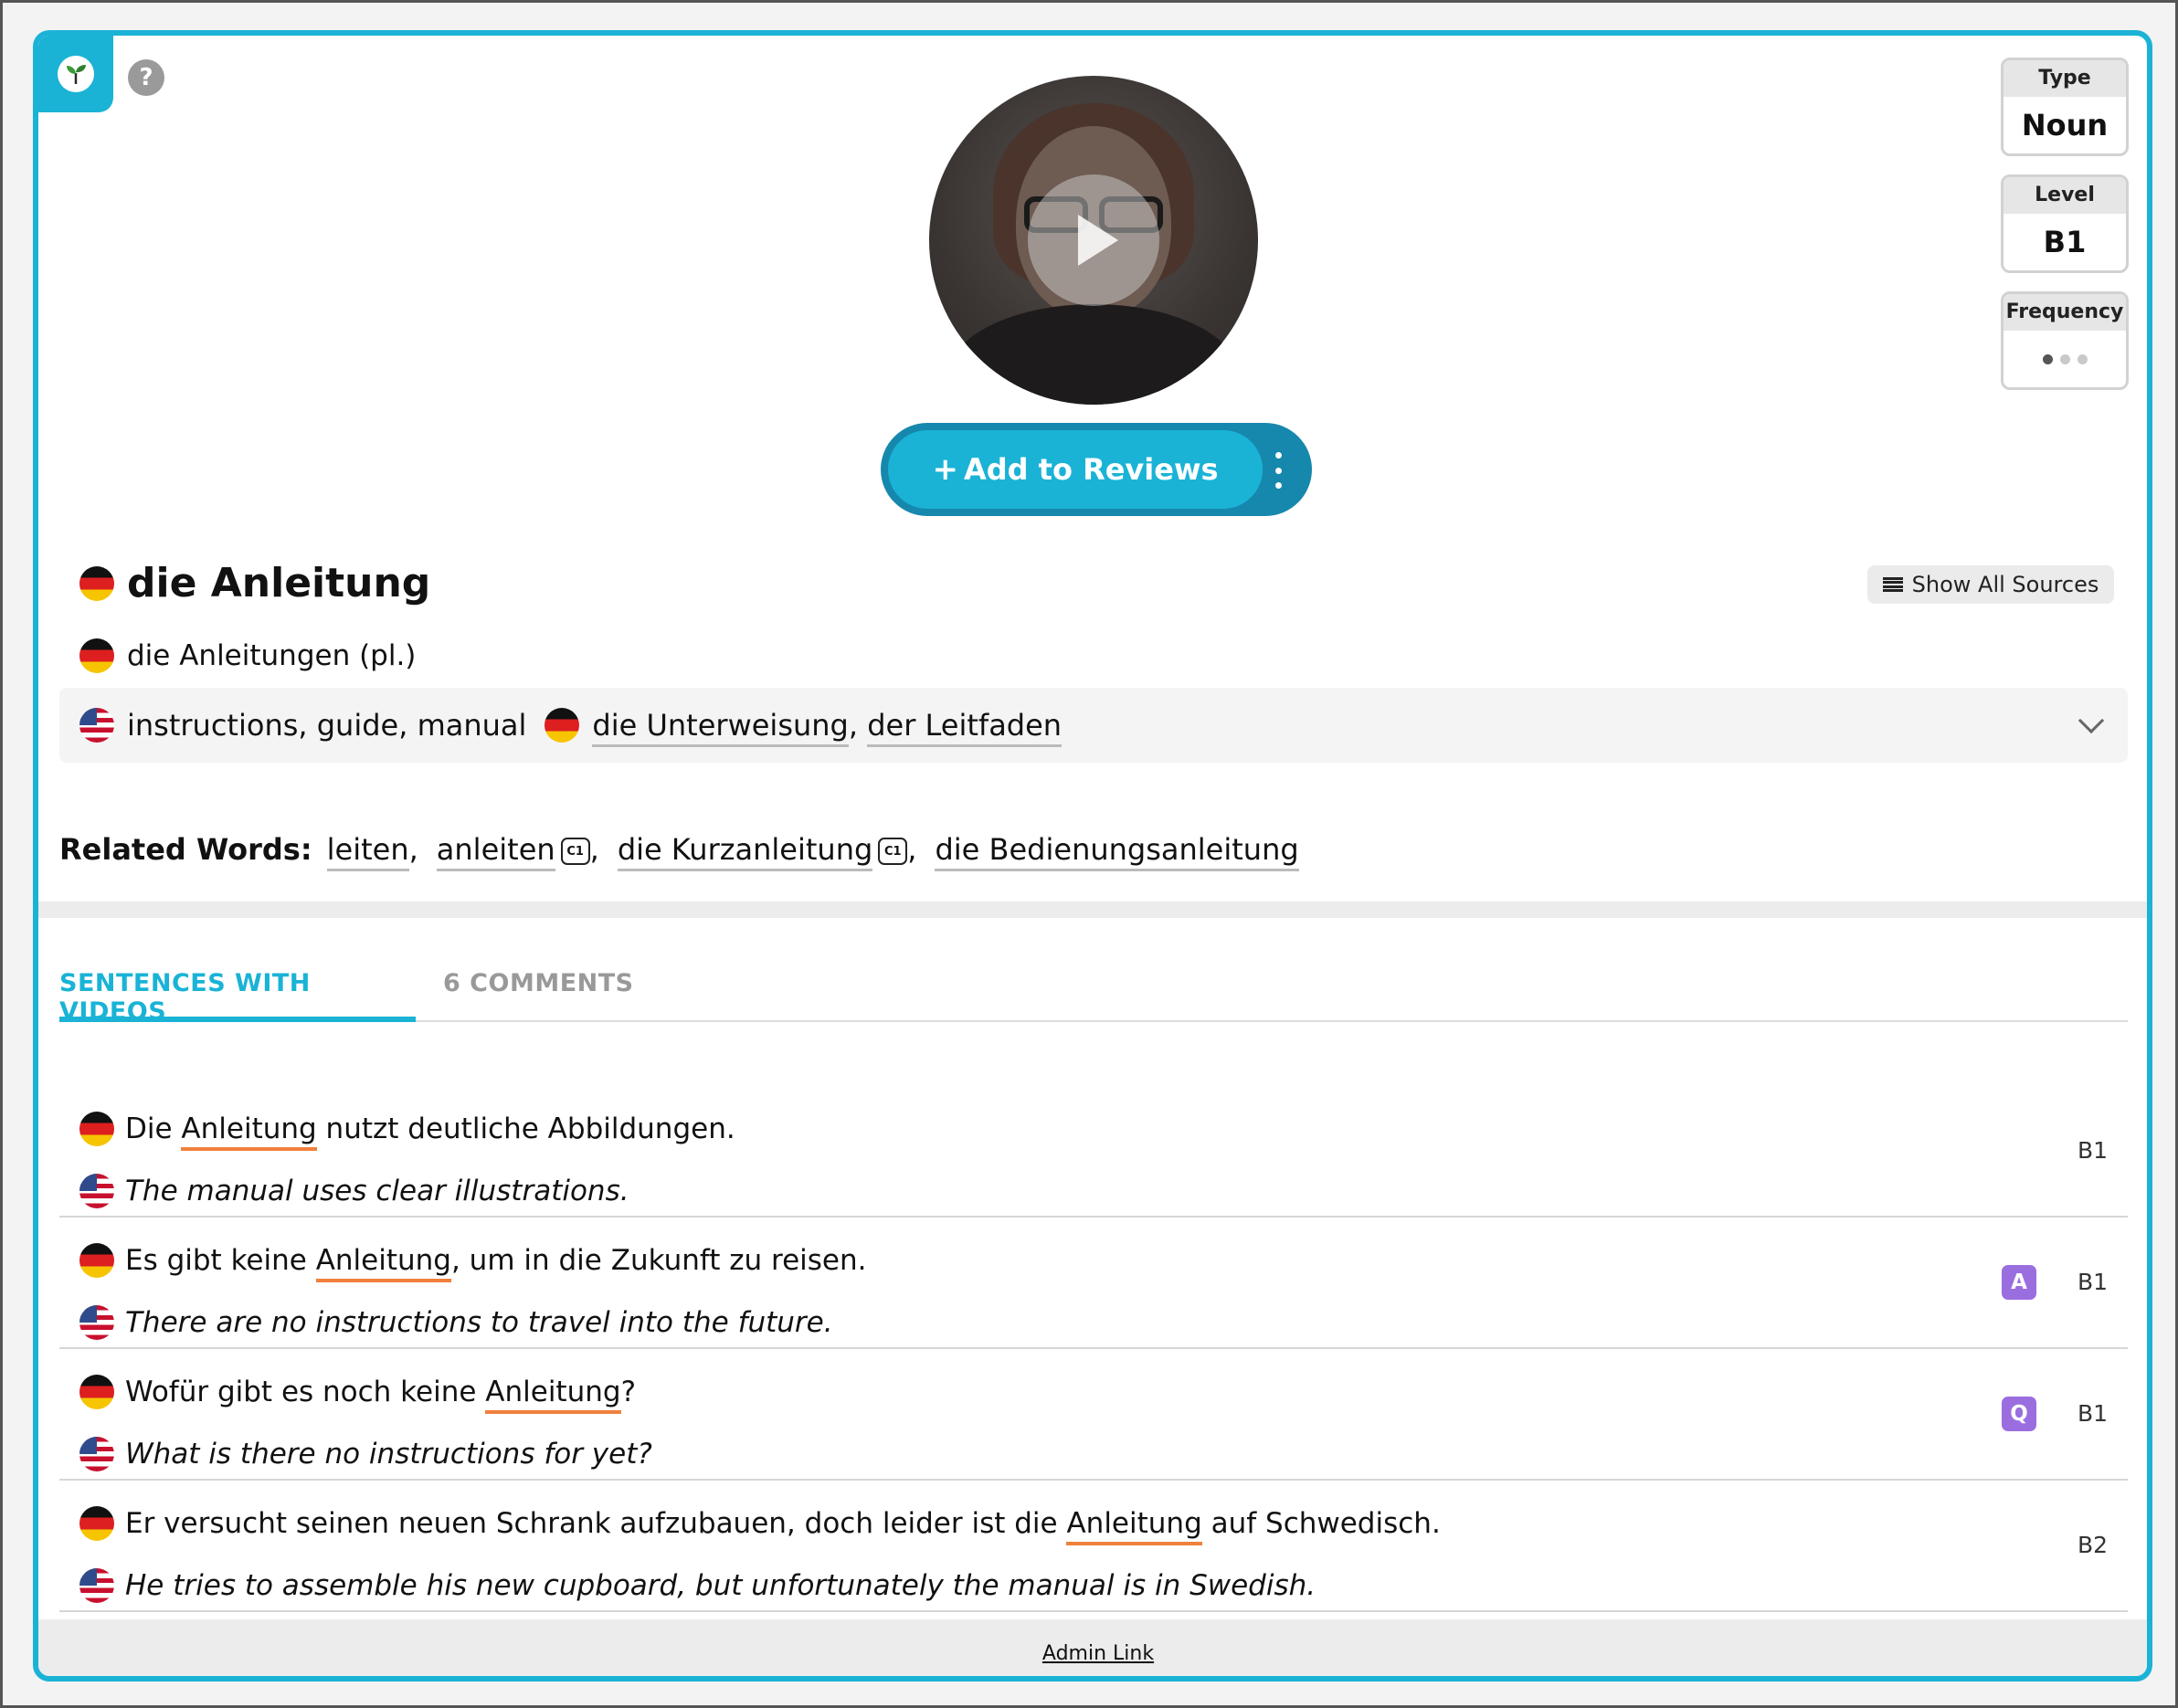  What do you see at coordinates (366, 1454) in the screenshot?
I see `sentence-english: What is there no instructions for yet?` at bounding box center [366, 1454].